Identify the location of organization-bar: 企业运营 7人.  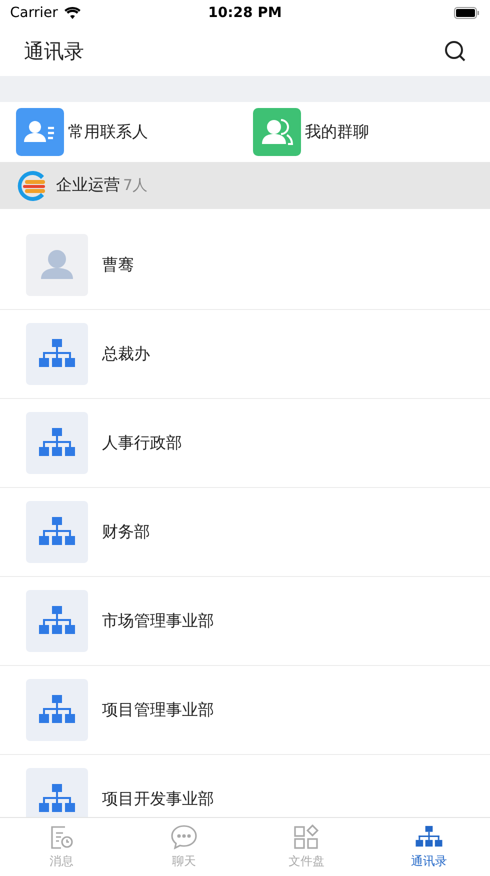
(245, 185).